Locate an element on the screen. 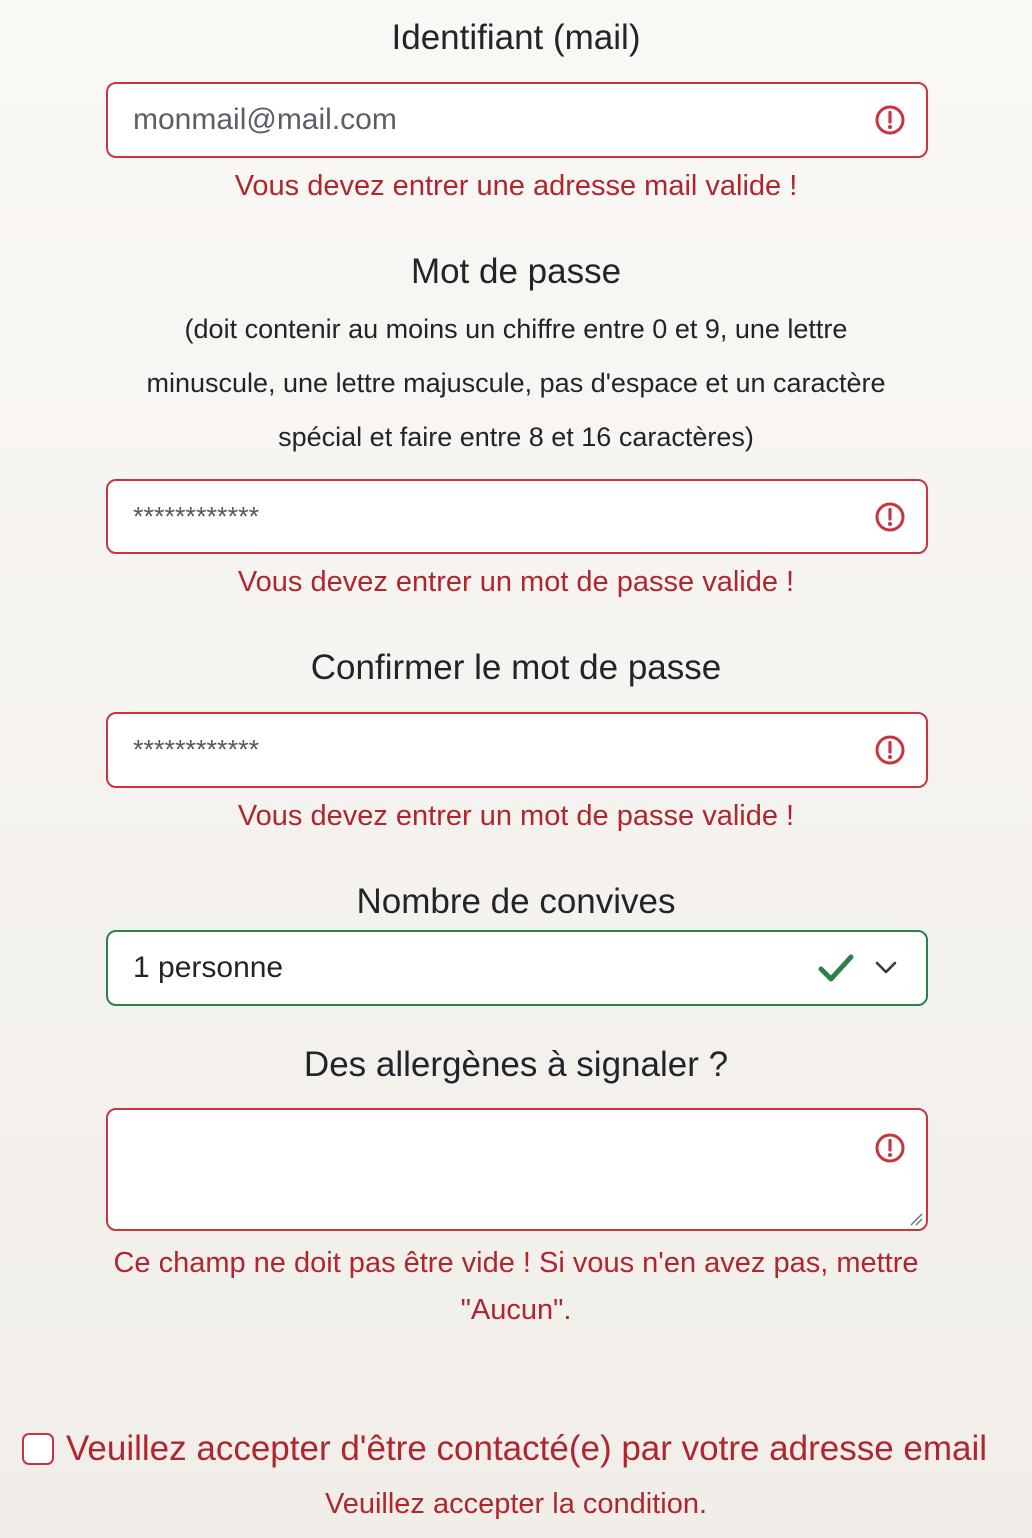 Image resolution: width=1032 pixels, height=1538 pixels. consent-checkbox is located at coordinates (38, 1449).